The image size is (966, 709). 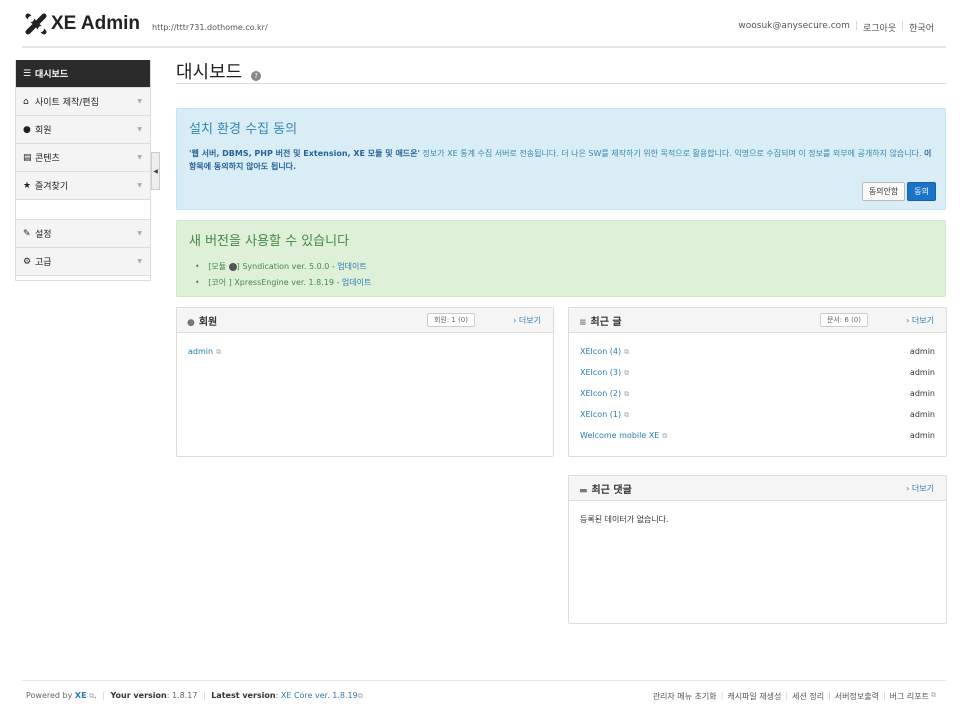 I want to click on recent-comments-panel: ▬ 최근 댓글 › 더보기 등록된 데이터가 없습니다., so click(x=757, y=549).